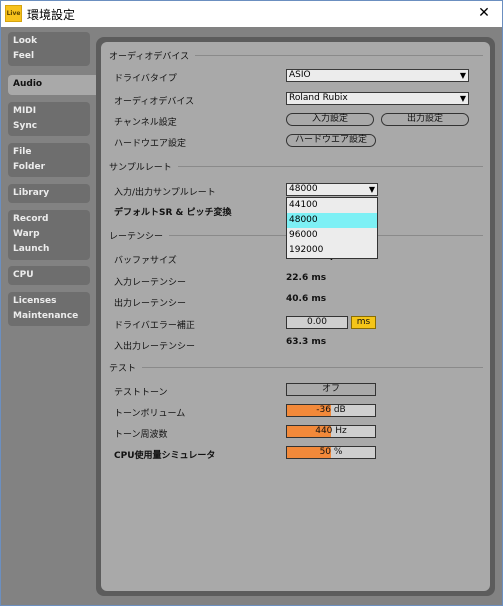 The image size is (503, 606). I want to click on section-divider, so click(296, 367).